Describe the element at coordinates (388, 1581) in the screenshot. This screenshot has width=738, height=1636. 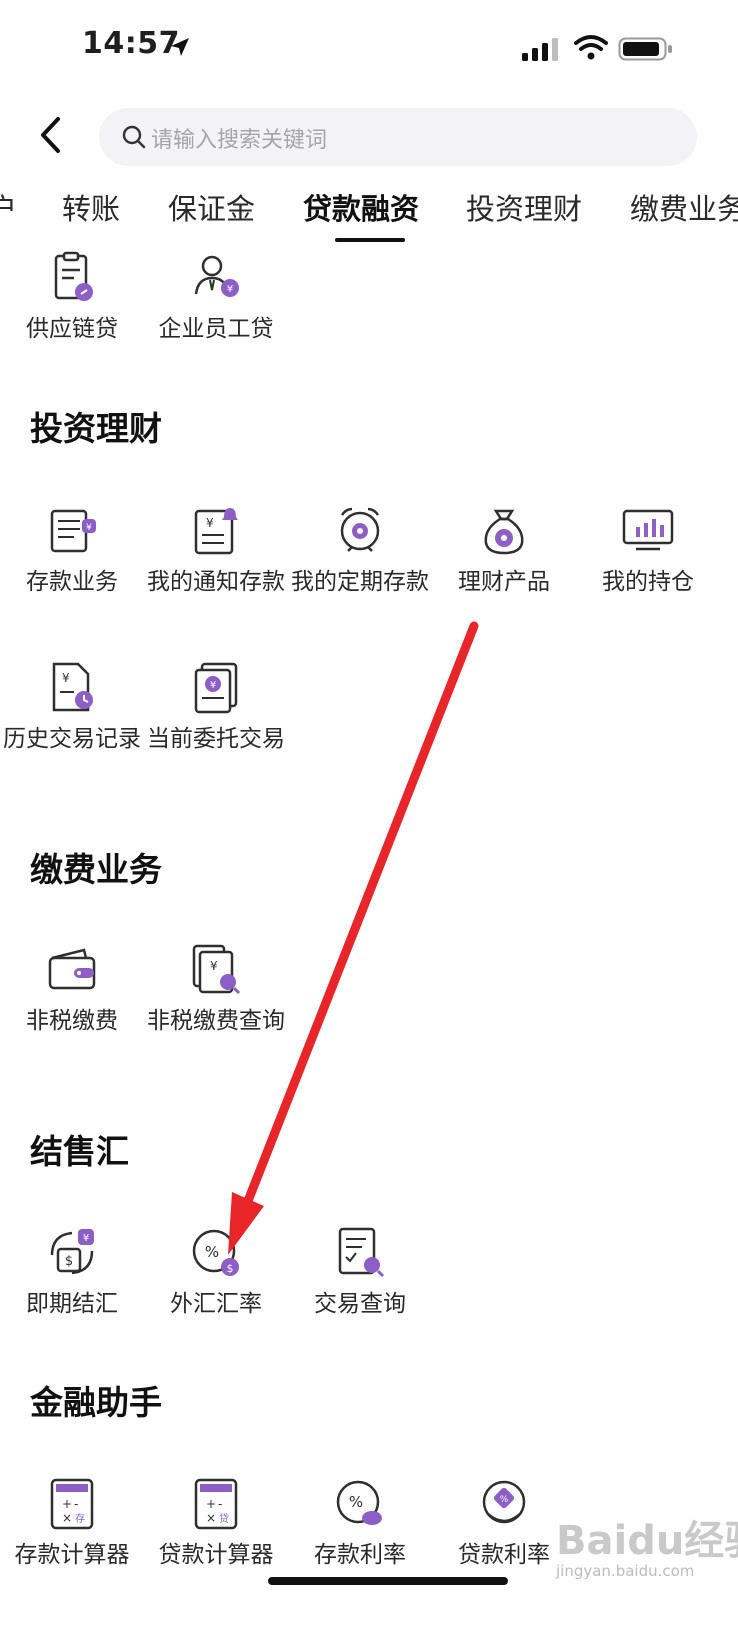
I see `home-indicator` at that location.